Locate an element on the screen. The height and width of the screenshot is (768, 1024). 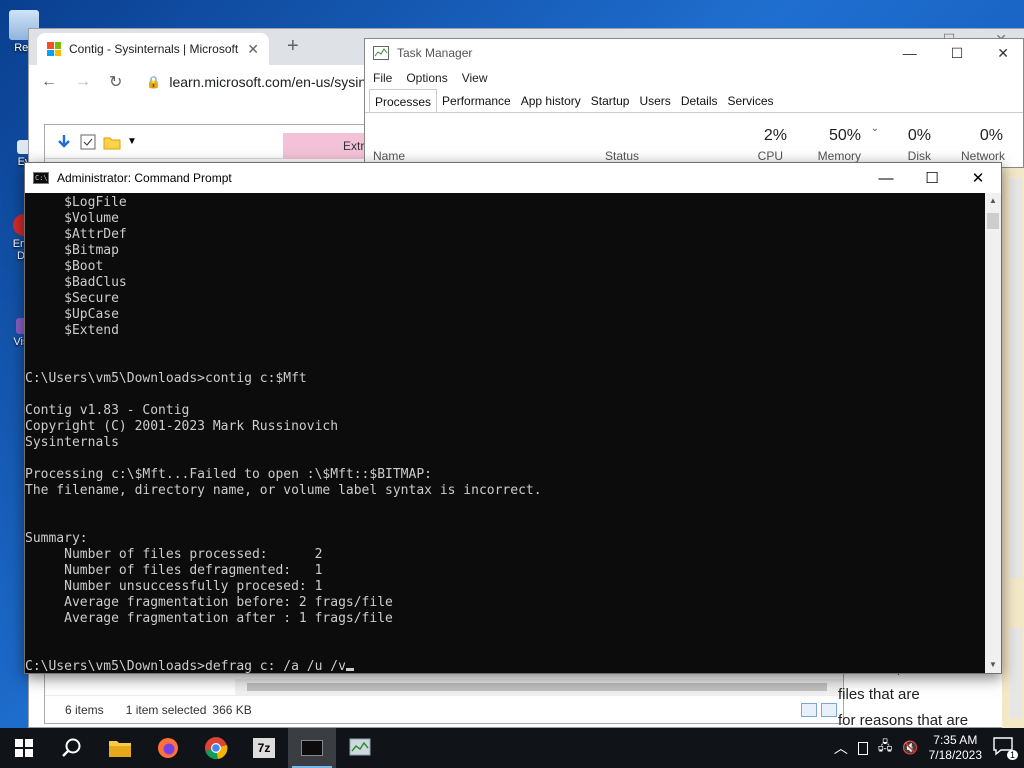
selection-size: 366 KB is located at coordinates (232, 709).